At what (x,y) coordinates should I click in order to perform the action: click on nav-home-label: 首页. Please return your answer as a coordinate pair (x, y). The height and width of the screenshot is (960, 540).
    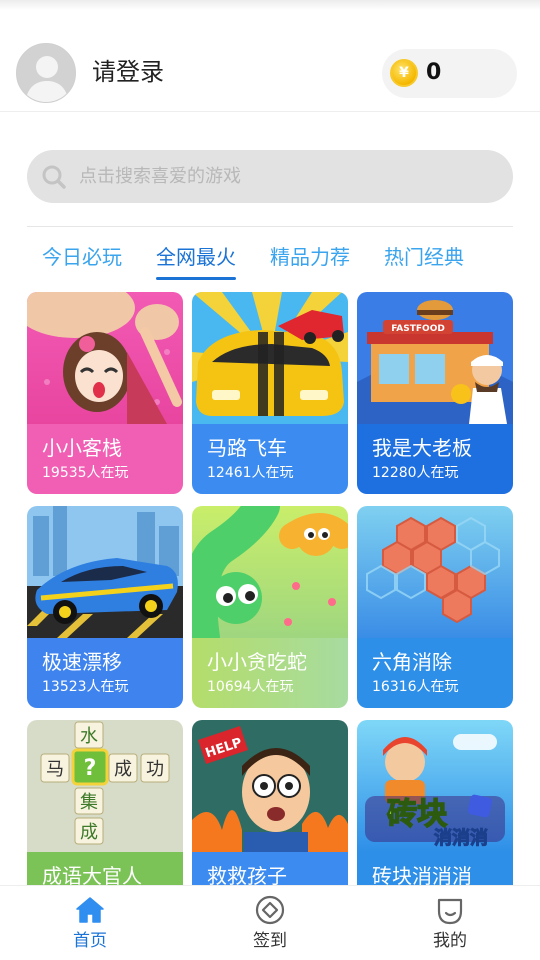
    Looking at the image, I should click on (90, 941).